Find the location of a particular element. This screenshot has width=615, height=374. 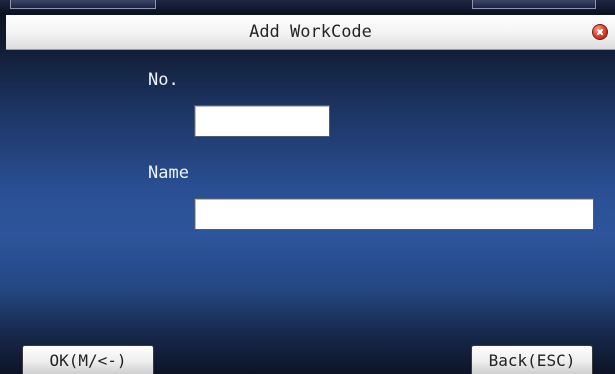

top-tab-right is located at coordinates (534, 4).